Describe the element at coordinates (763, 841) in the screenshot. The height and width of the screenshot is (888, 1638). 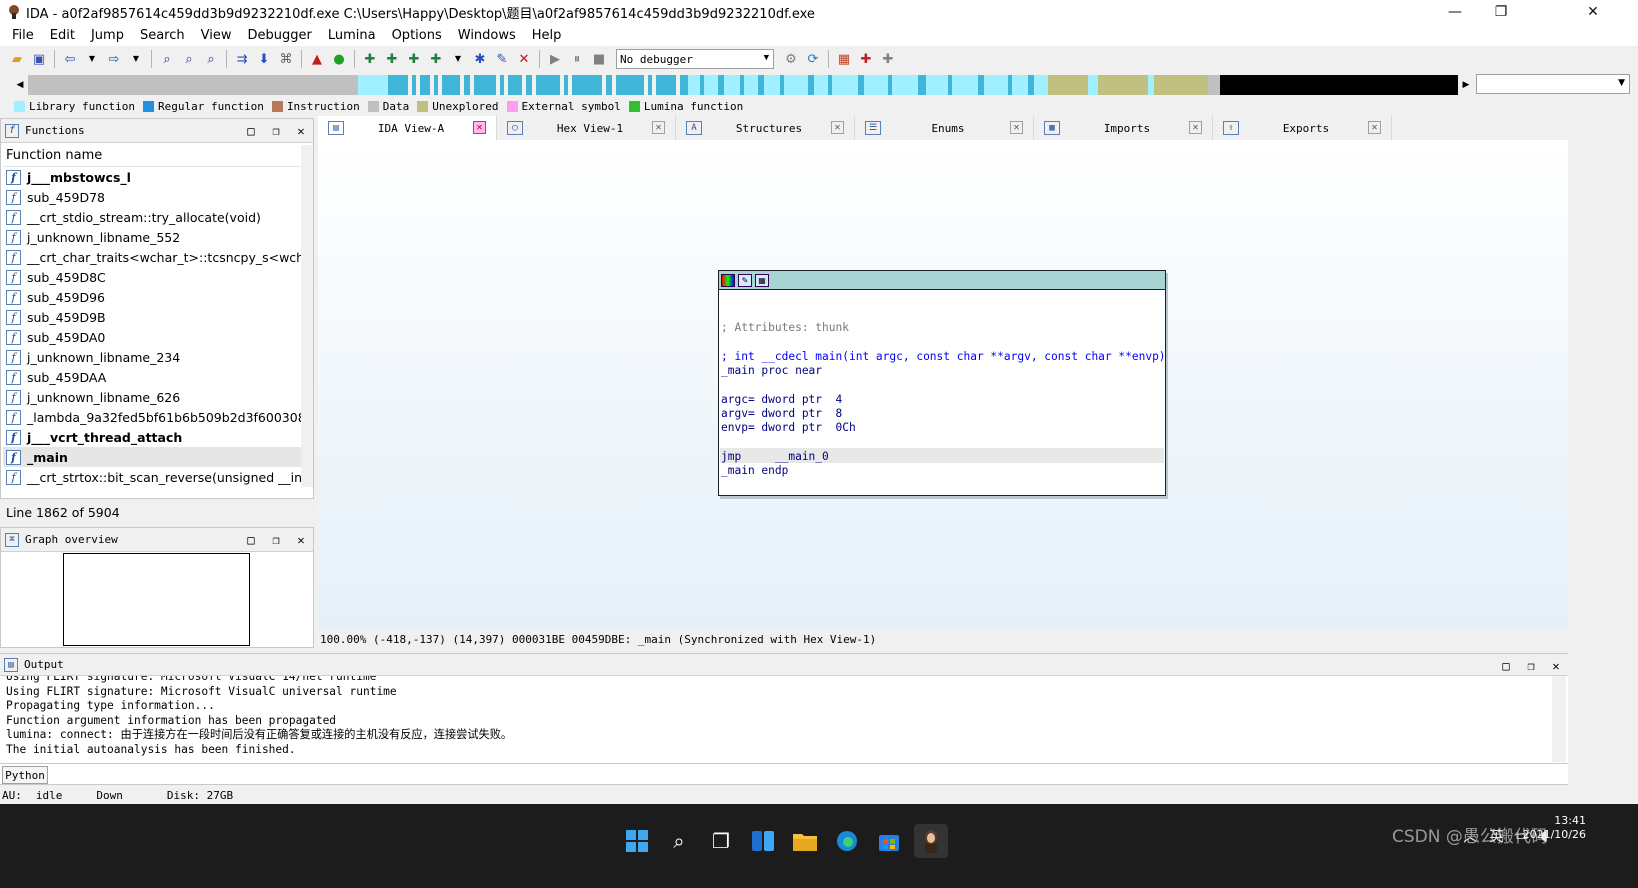
I see `widgets-icon` at that location.